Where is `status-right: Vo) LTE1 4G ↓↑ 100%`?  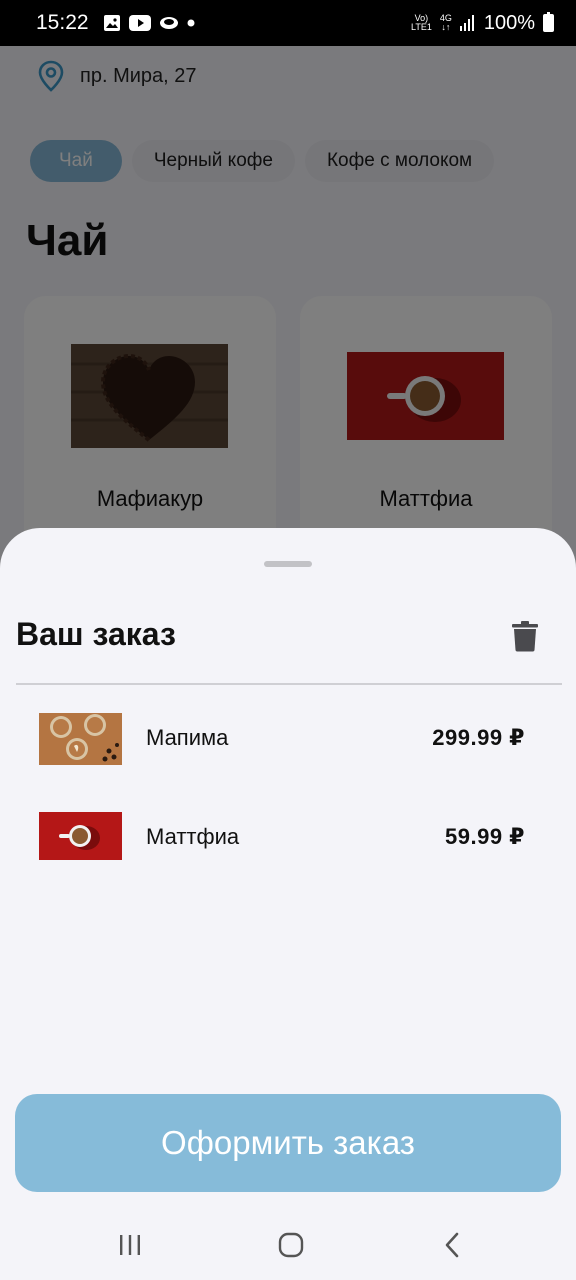
status-right: Vo) LTE1 4G ↓↑ 100% is located at coordinates (482, 23).